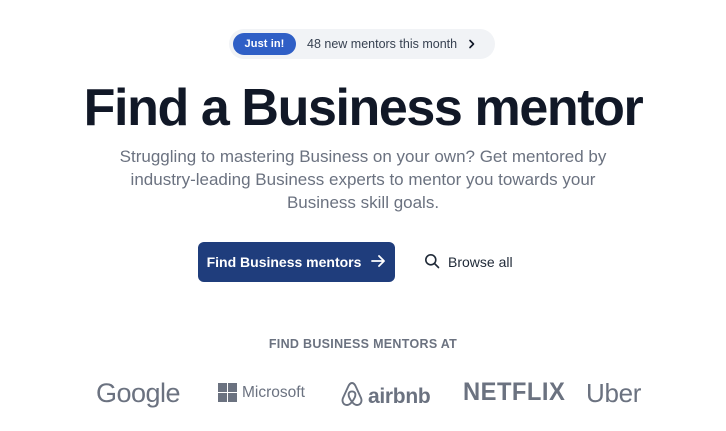 This screenshot has height=431, width=726. I want to click on arrow-right-icon, so click(378, 262).